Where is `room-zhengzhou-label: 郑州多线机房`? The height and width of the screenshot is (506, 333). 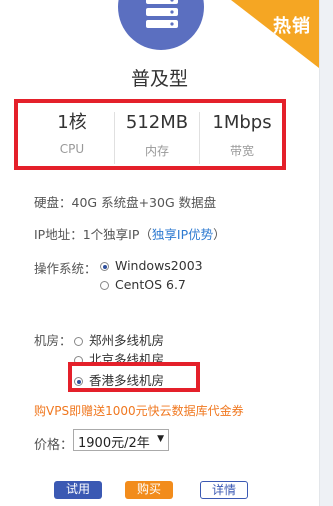 room-zhengzhou-label: 郑州多线机房 is located at coordinates (127, 340).